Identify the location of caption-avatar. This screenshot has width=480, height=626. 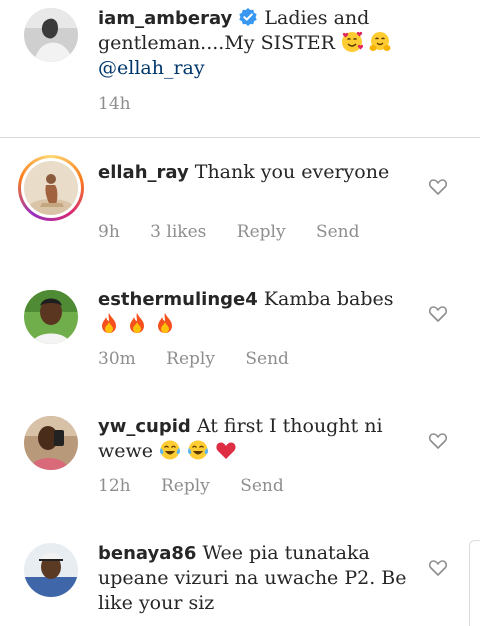
(51, 35).